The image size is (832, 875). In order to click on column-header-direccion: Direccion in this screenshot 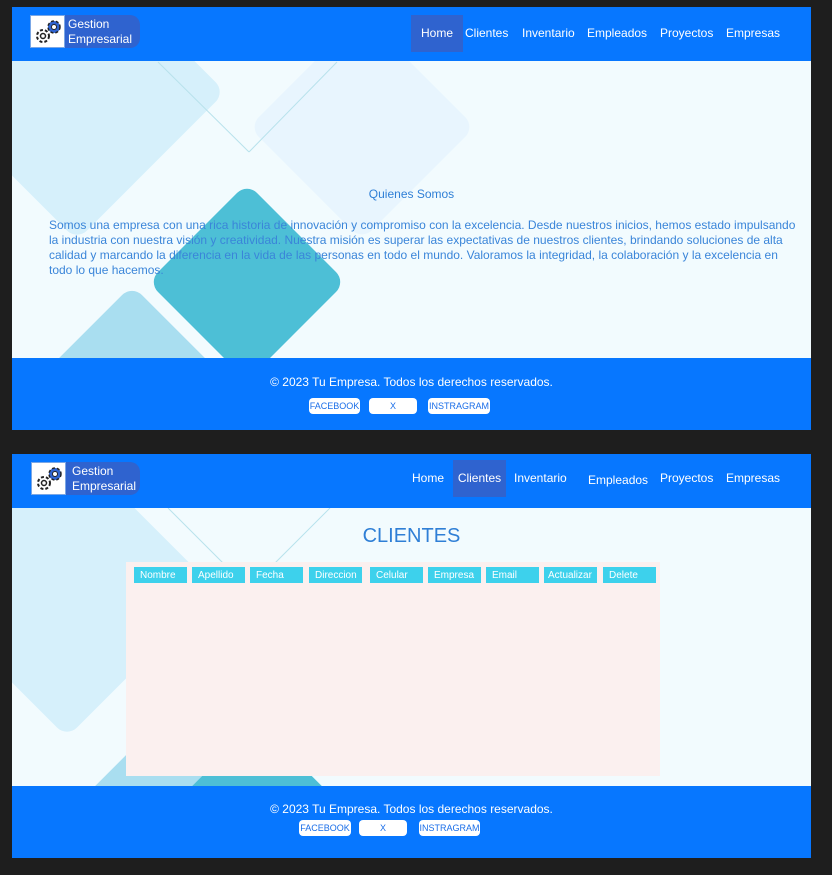, I will do `click(335, 575)`.